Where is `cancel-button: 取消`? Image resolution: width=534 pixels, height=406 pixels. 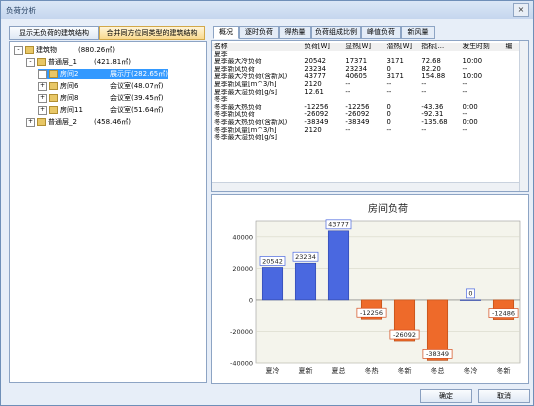 cancel-button: 取消 is located at coordinates (504, 396).